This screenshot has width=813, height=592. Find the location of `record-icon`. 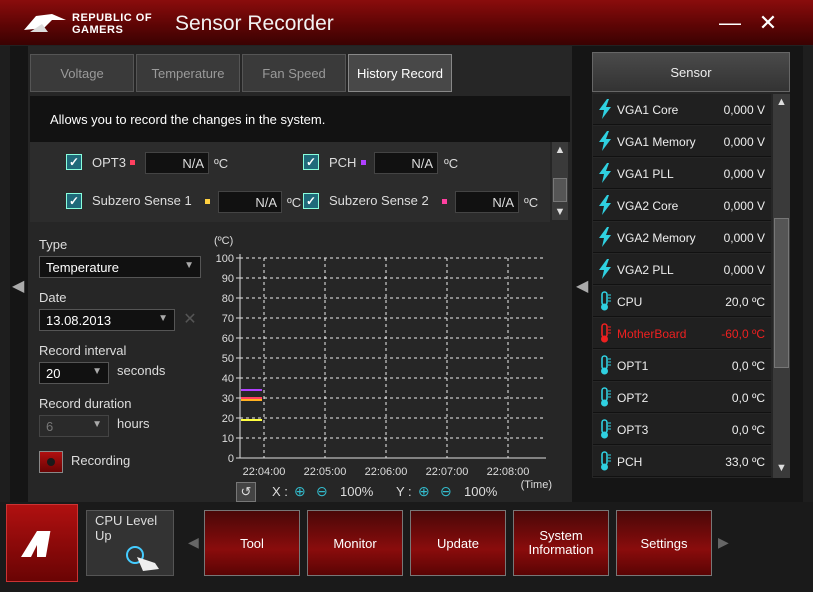

record-icon is located at coordinates (51, 462).